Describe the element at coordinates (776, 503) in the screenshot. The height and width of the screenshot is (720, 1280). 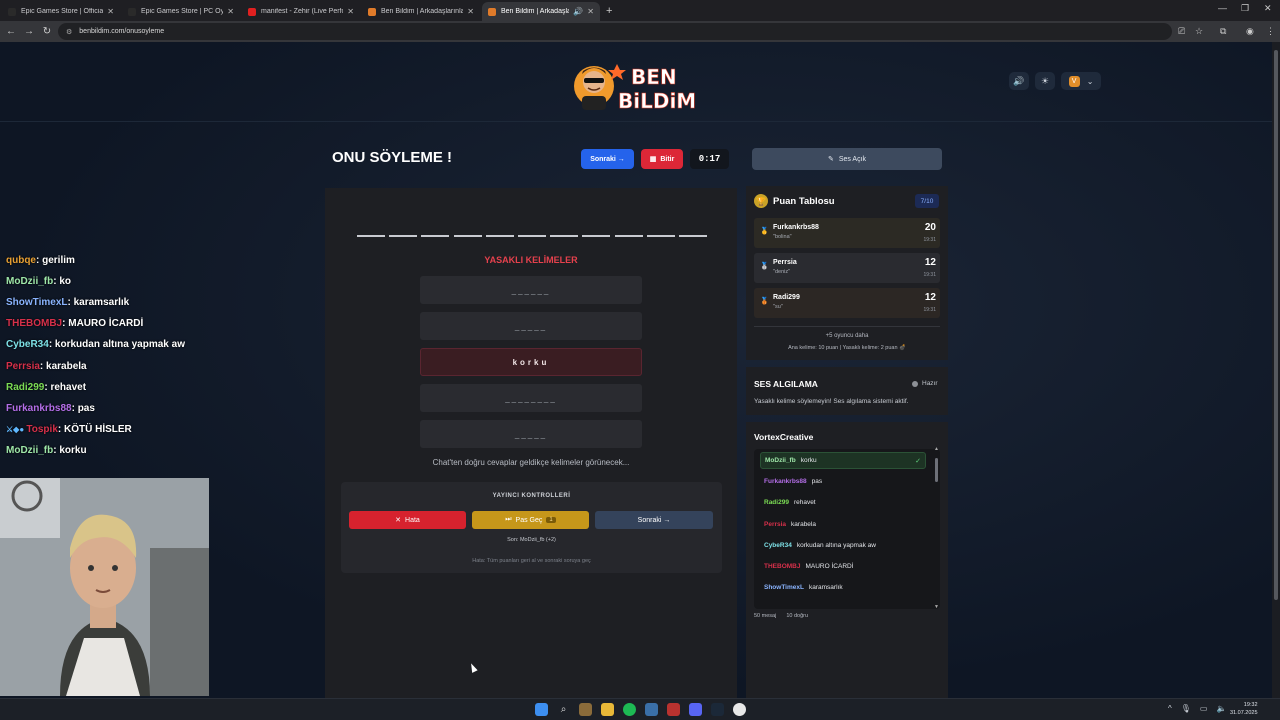
I see `chat-username: Radi299` at that location.